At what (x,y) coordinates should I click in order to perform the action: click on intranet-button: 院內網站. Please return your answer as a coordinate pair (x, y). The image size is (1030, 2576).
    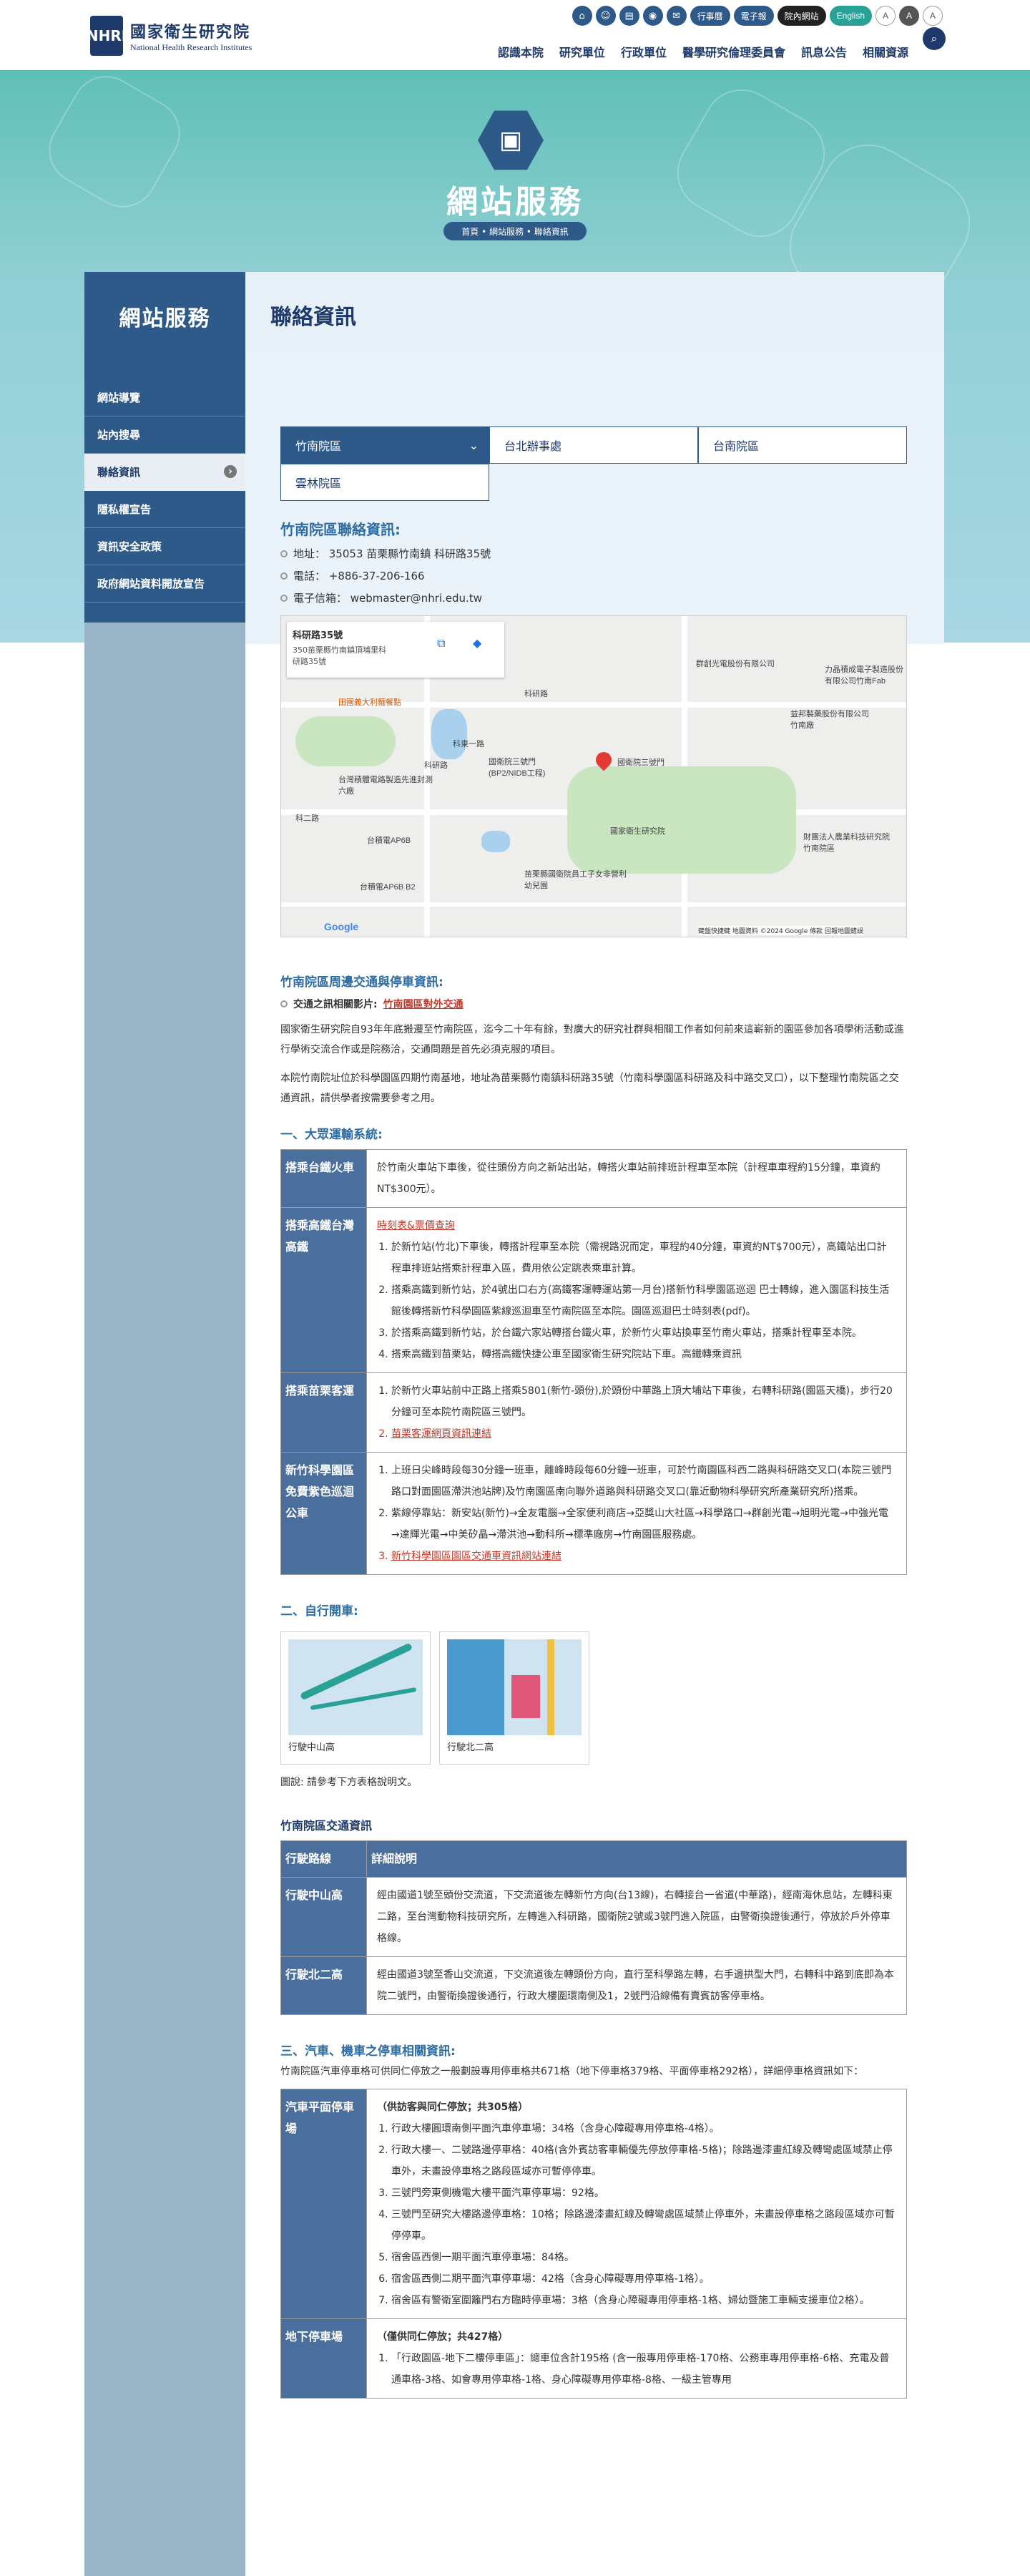
    Looking at the image, I should click on (802, 16).